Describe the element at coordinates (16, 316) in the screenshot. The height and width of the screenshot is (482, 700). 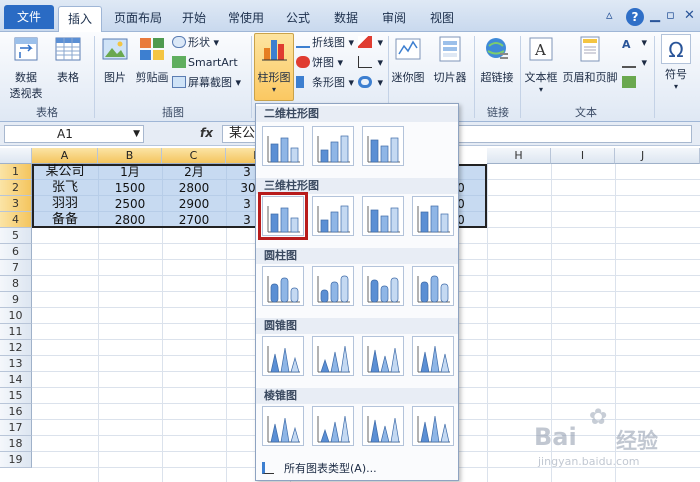
I see `row-header: 10` at that location.